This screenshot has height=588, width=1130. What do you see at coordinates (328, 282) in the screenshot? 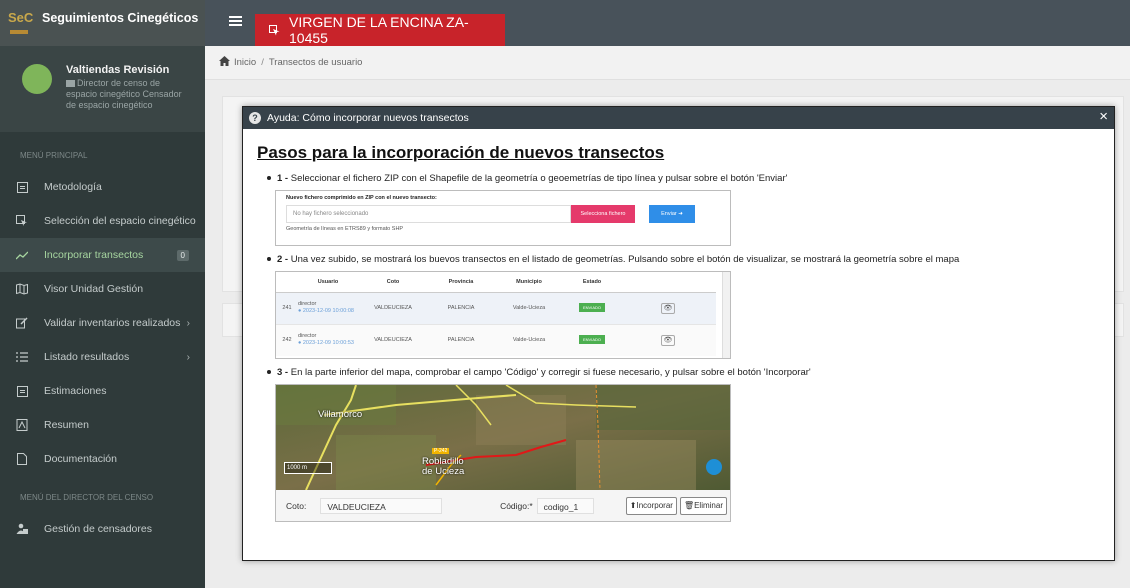
I see `column-header: Usuario` at bounding box center [328, 282].